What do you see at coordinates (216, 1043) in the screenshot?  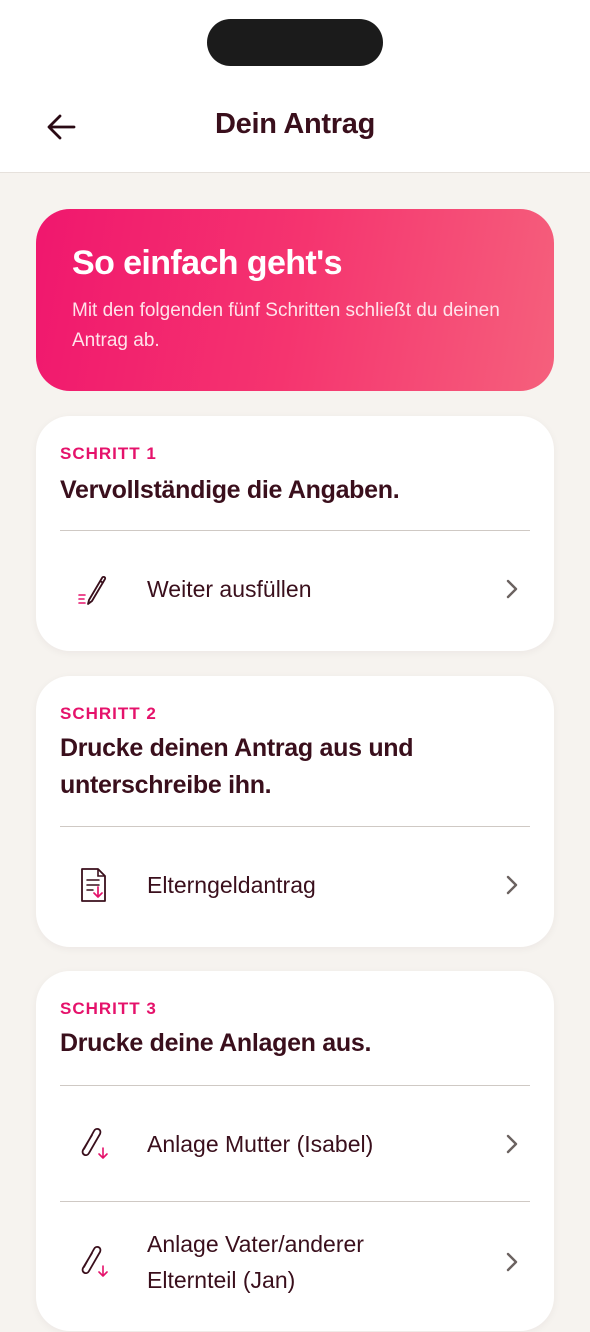 I see `step-title: Drucke deine Anlagen aus.` at bounding box center [216, 1043].